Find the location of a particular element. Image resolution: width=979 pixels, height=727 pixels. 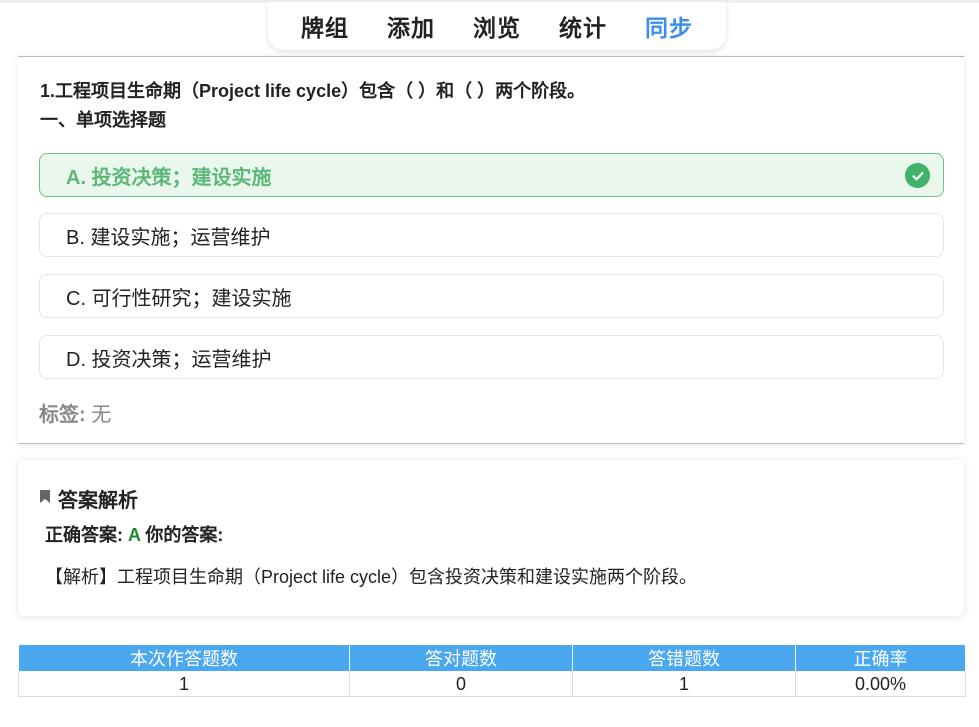

stats-table: 本次作答题数 答对题数 答错题数 正确率 1 0 1 0.00% is located at coordinates (492, 670).